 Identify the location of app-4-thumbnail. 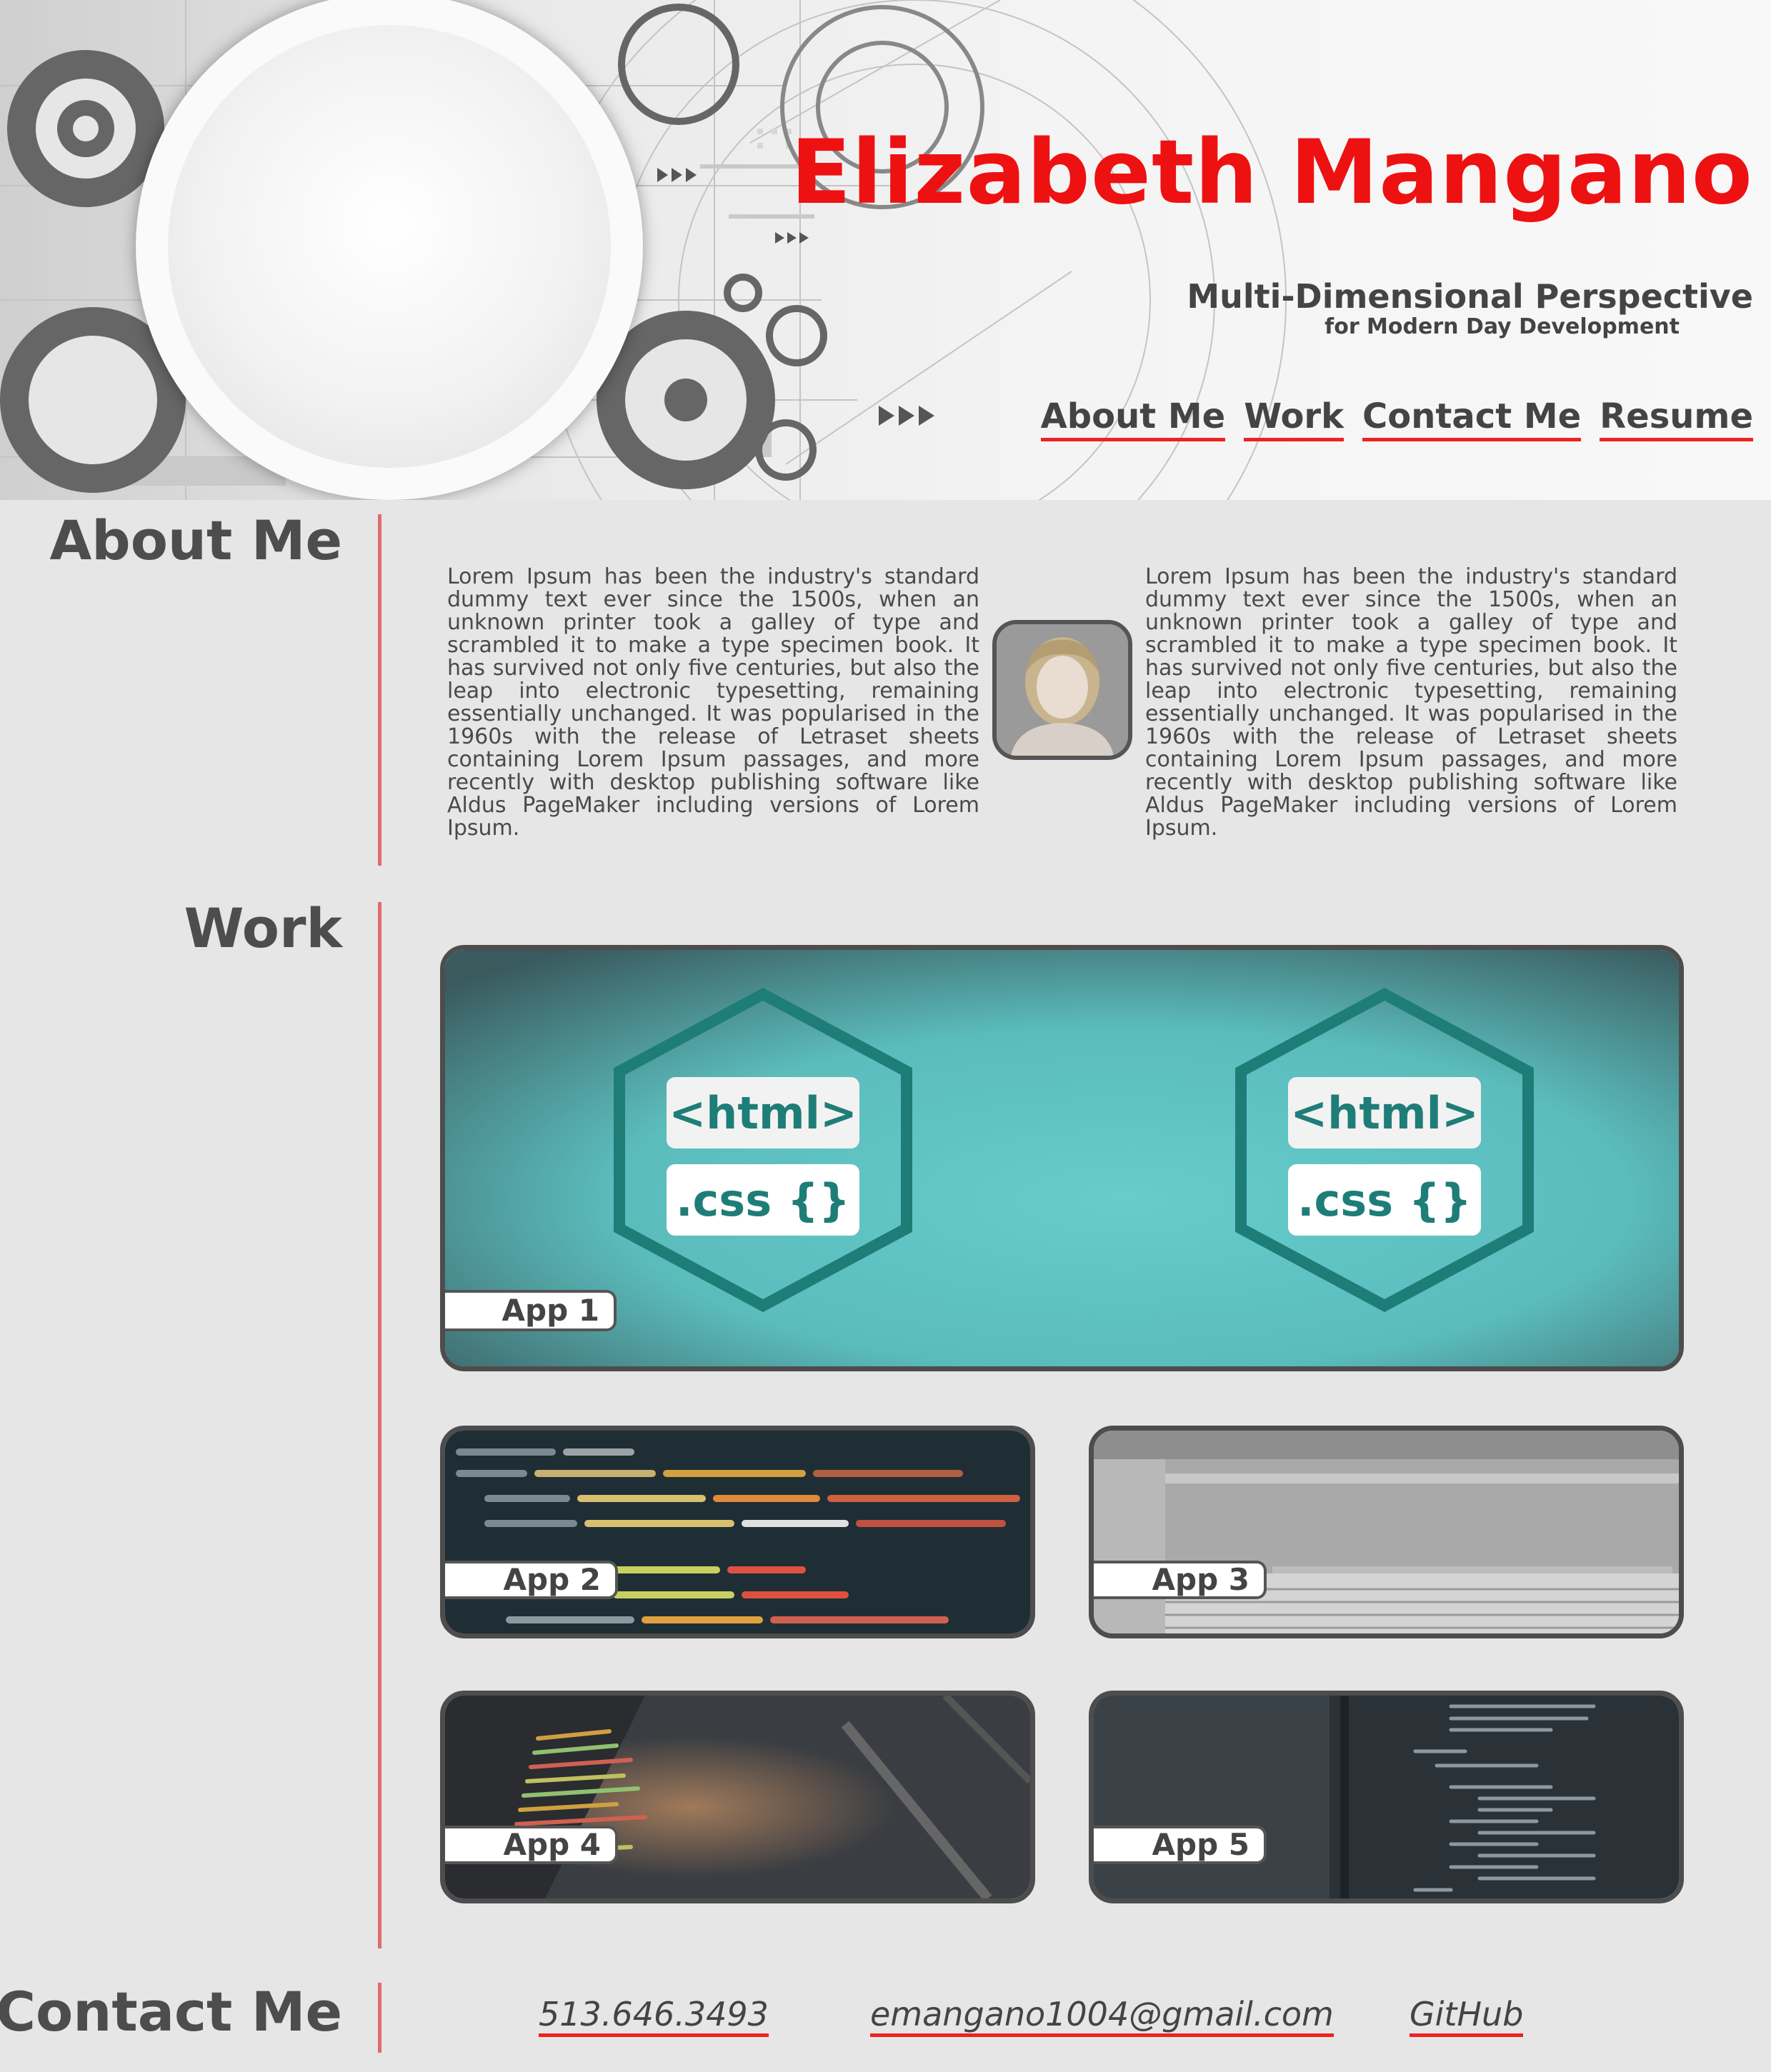
(738, 1797).